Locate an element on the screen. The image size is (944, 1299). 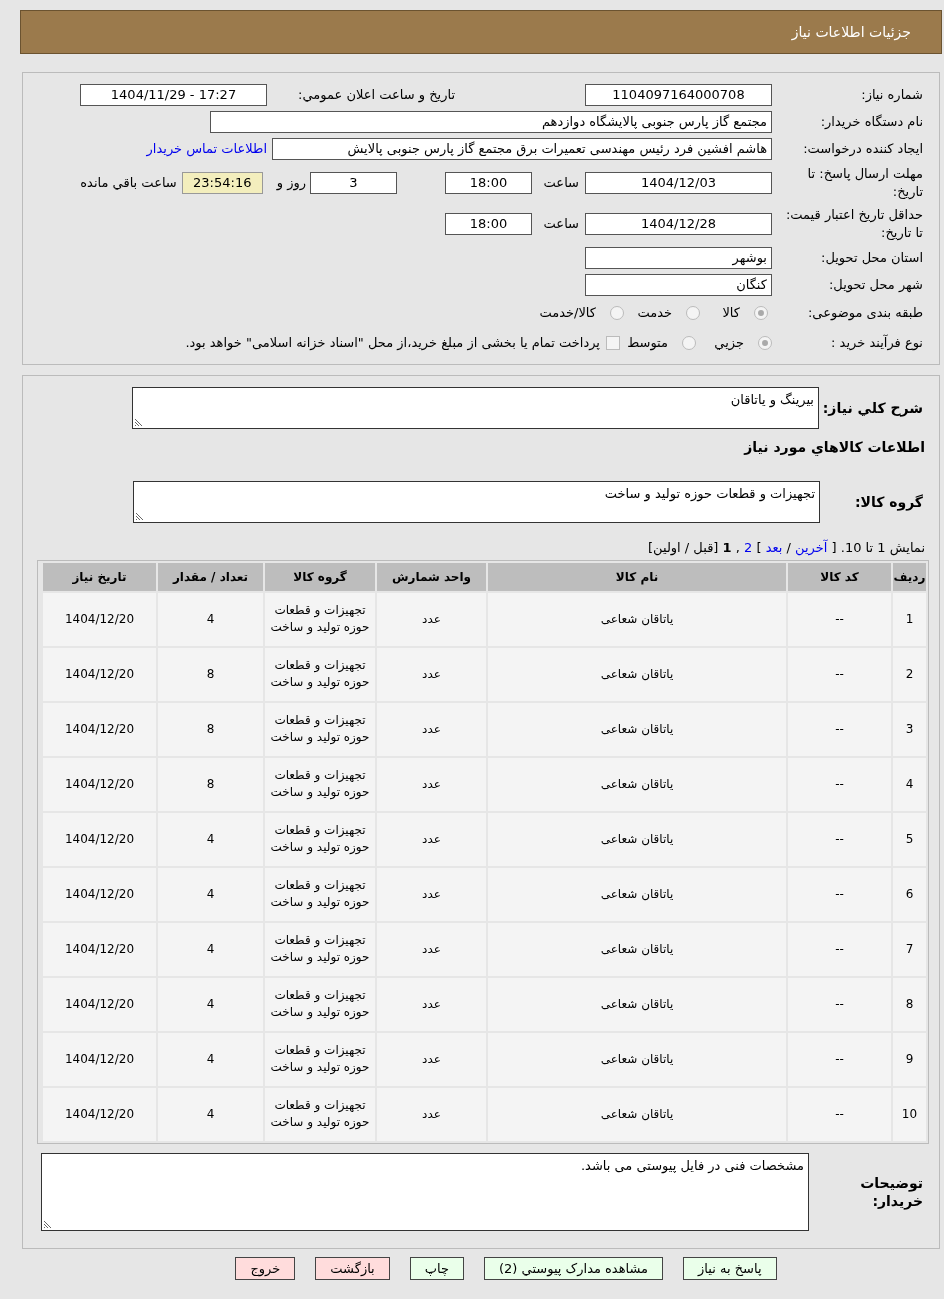
pagination-link: 2 is located at coordinates (748, 547).